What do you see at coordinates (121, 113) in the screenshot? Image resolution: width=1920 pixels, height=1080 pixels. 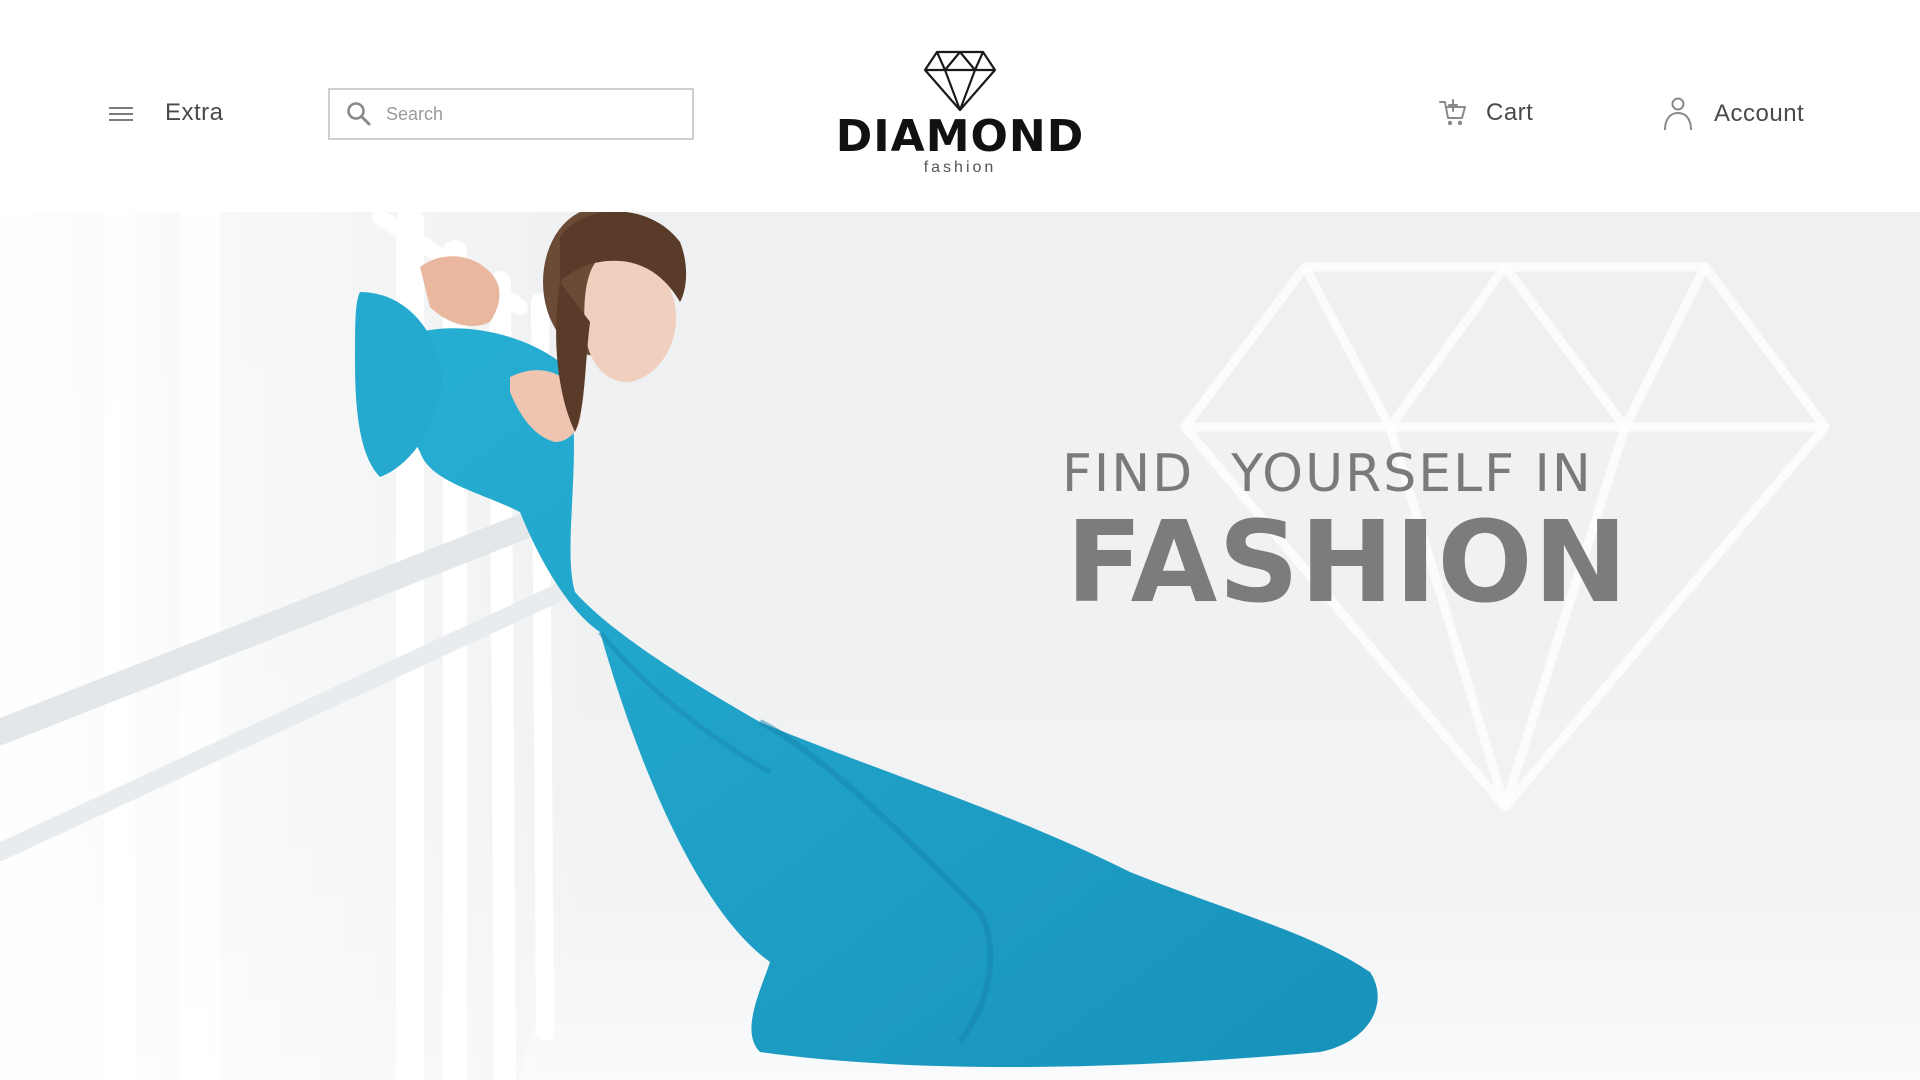 I see `hamburger-icon` at bounding box center [121, 113].